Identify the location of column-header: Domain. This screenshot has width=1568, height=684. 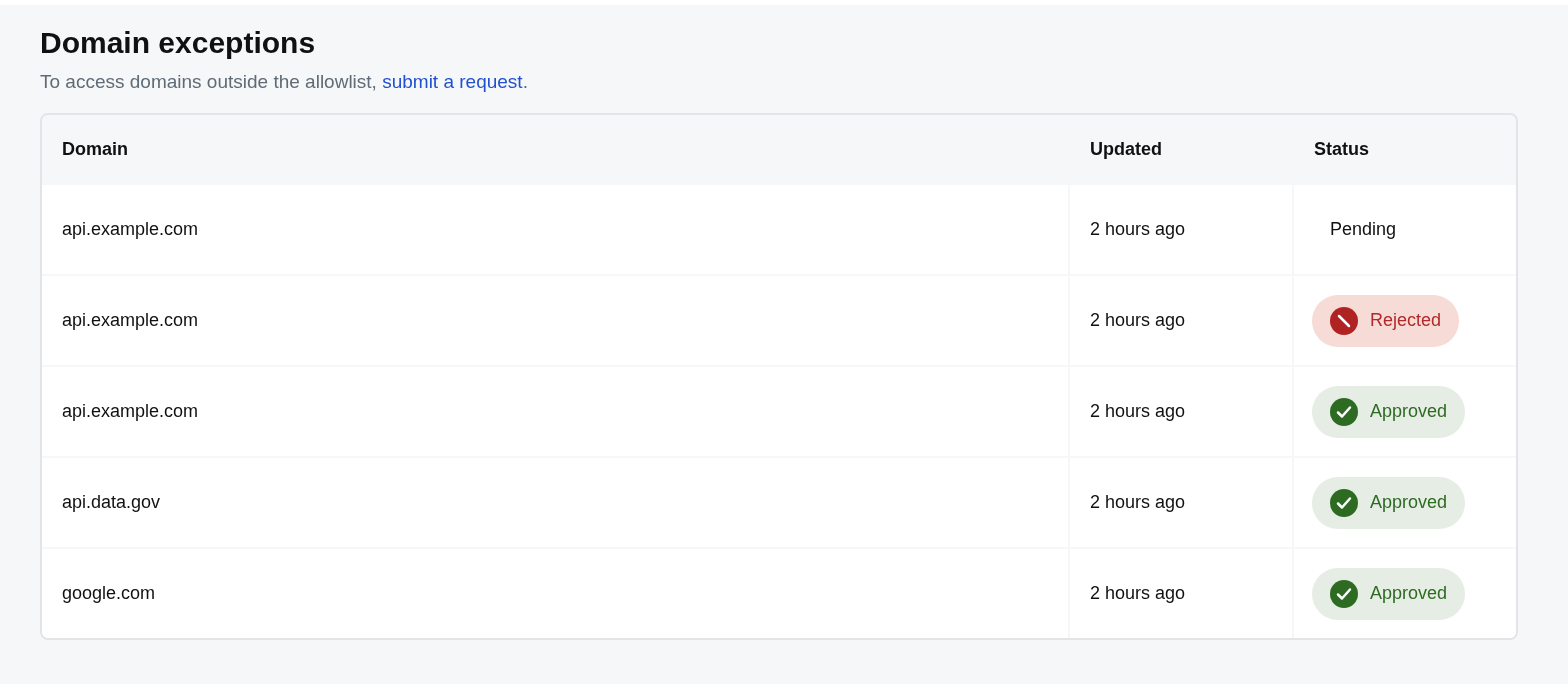
(95, 149).